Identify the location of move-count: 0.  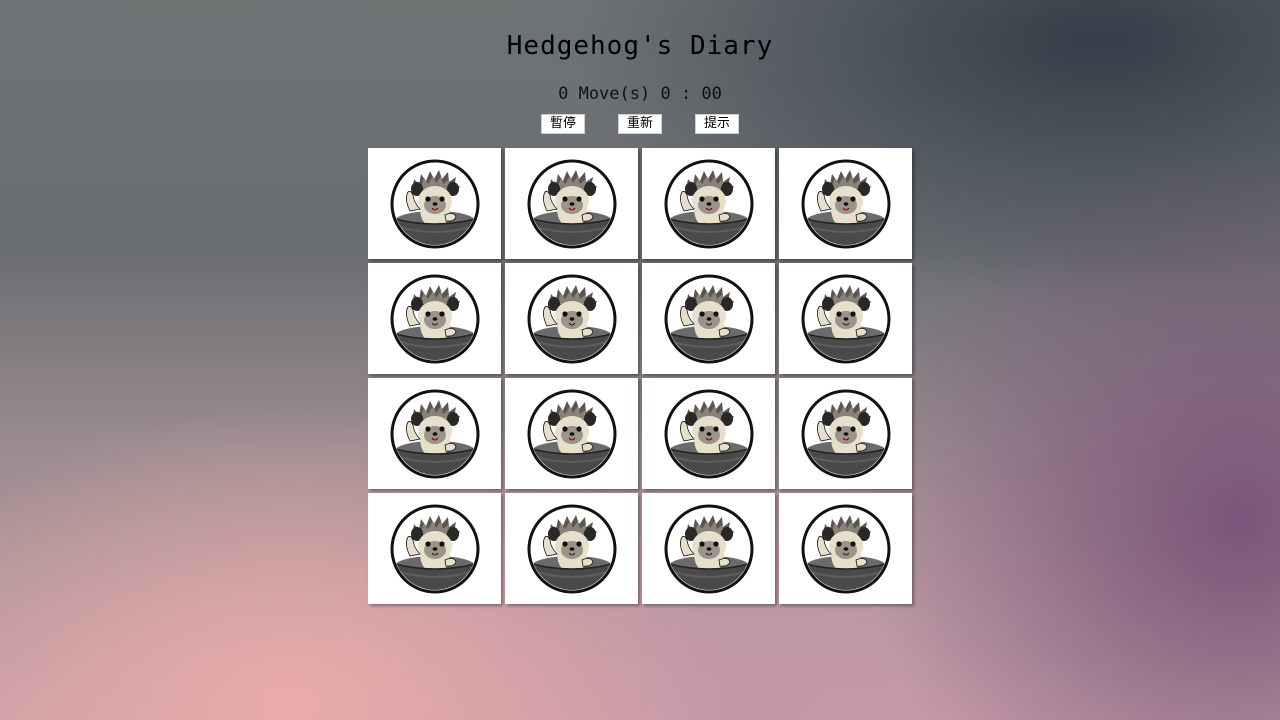
(563, 94).